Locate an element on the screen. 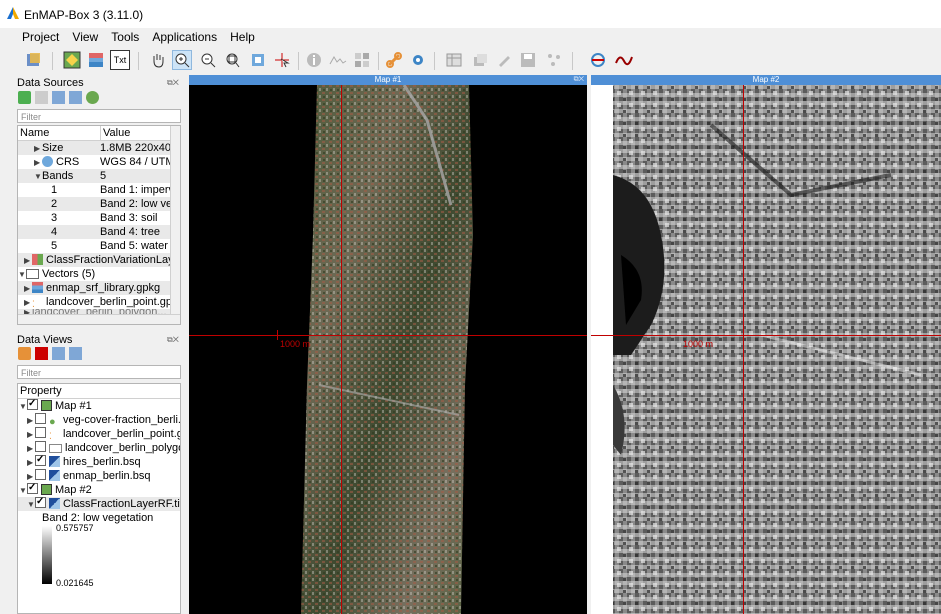 The width and height of the screenshot is (941, 614). zoom-full-icon is located at coordinates (232, 60).